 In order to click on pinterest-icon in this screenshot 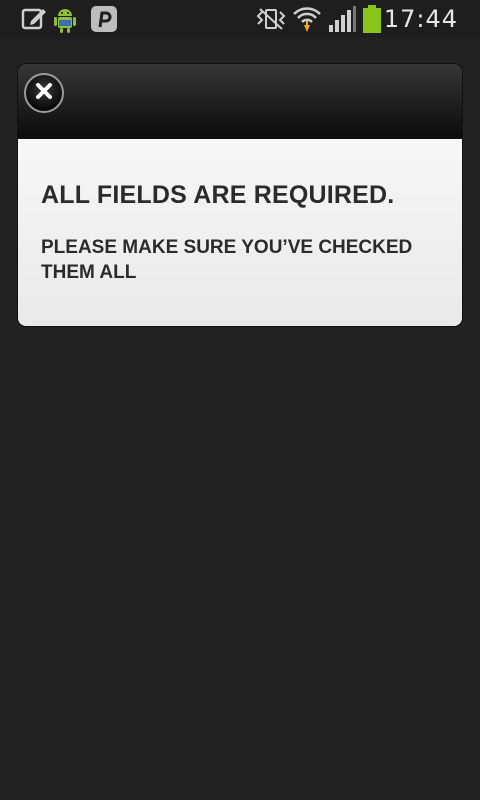, I will do `click(104, 19)`.